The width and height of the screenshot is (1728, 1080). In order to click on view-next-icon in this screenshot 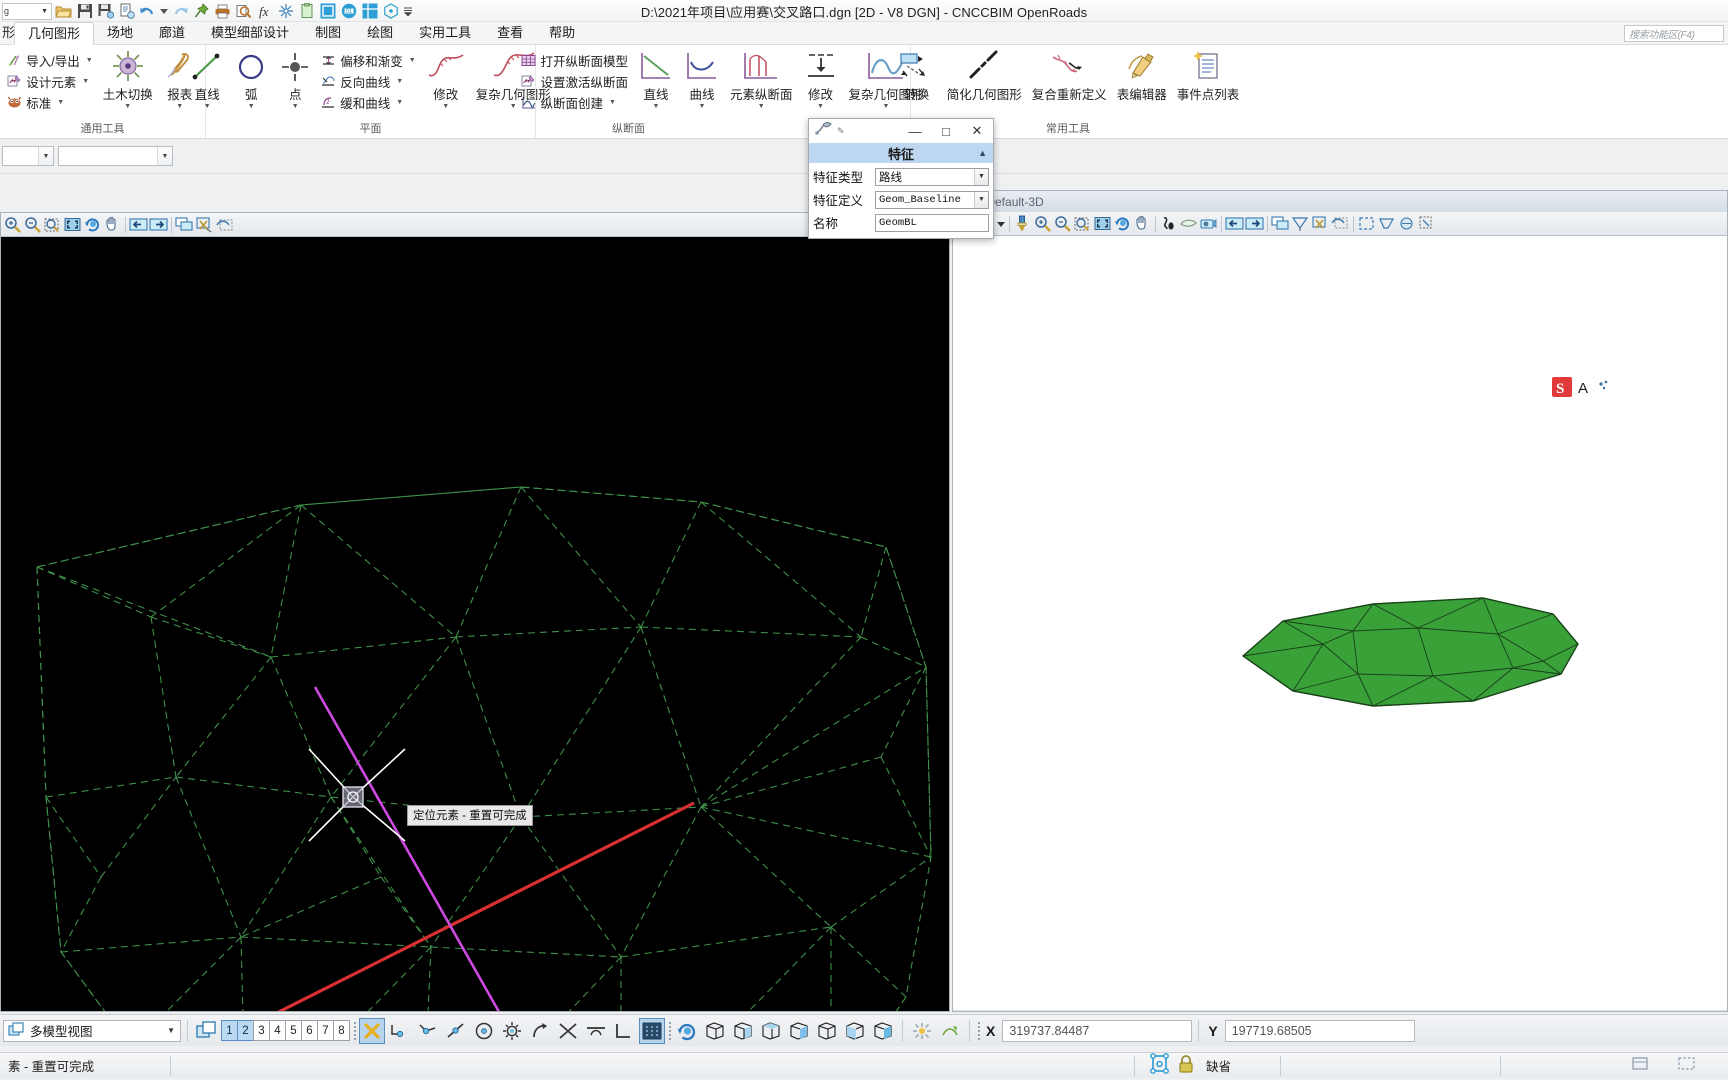, I will do `click(1254, 224)`.